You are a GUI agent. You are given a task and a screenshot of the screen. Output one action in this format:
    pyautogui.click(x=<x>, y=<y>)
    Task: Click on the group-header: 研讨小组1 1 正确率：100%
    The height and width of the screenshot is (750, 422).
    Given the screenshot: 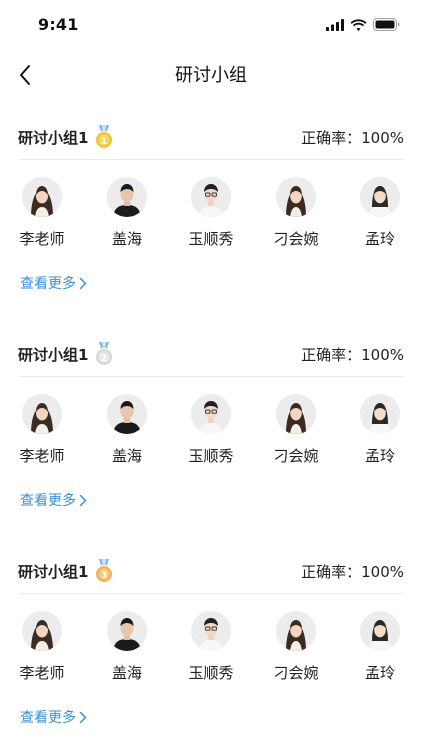 What is the action you would take?
    pyautogui.click(x=211, y=136)
    